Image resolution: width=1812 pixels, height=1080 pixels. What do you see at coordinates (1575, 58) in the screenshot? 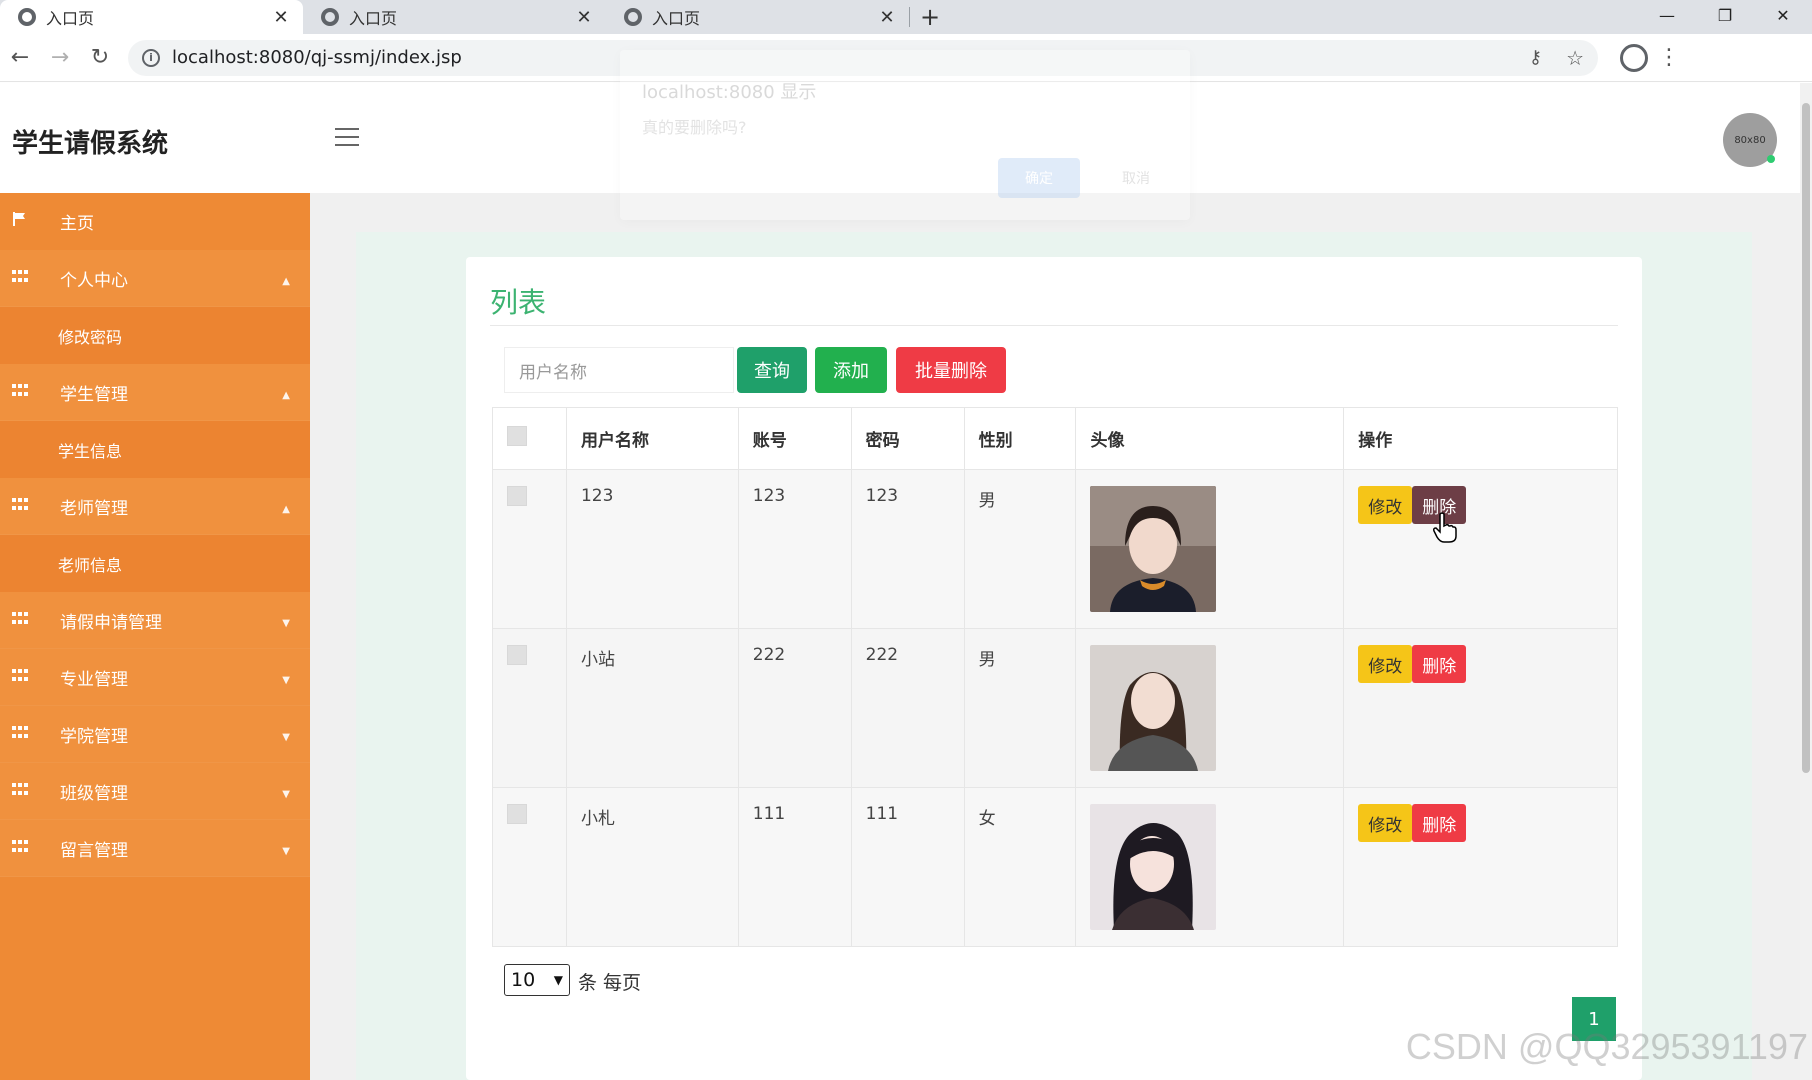
I see `star-icon: ☆` at bounding box center [1575, 58].